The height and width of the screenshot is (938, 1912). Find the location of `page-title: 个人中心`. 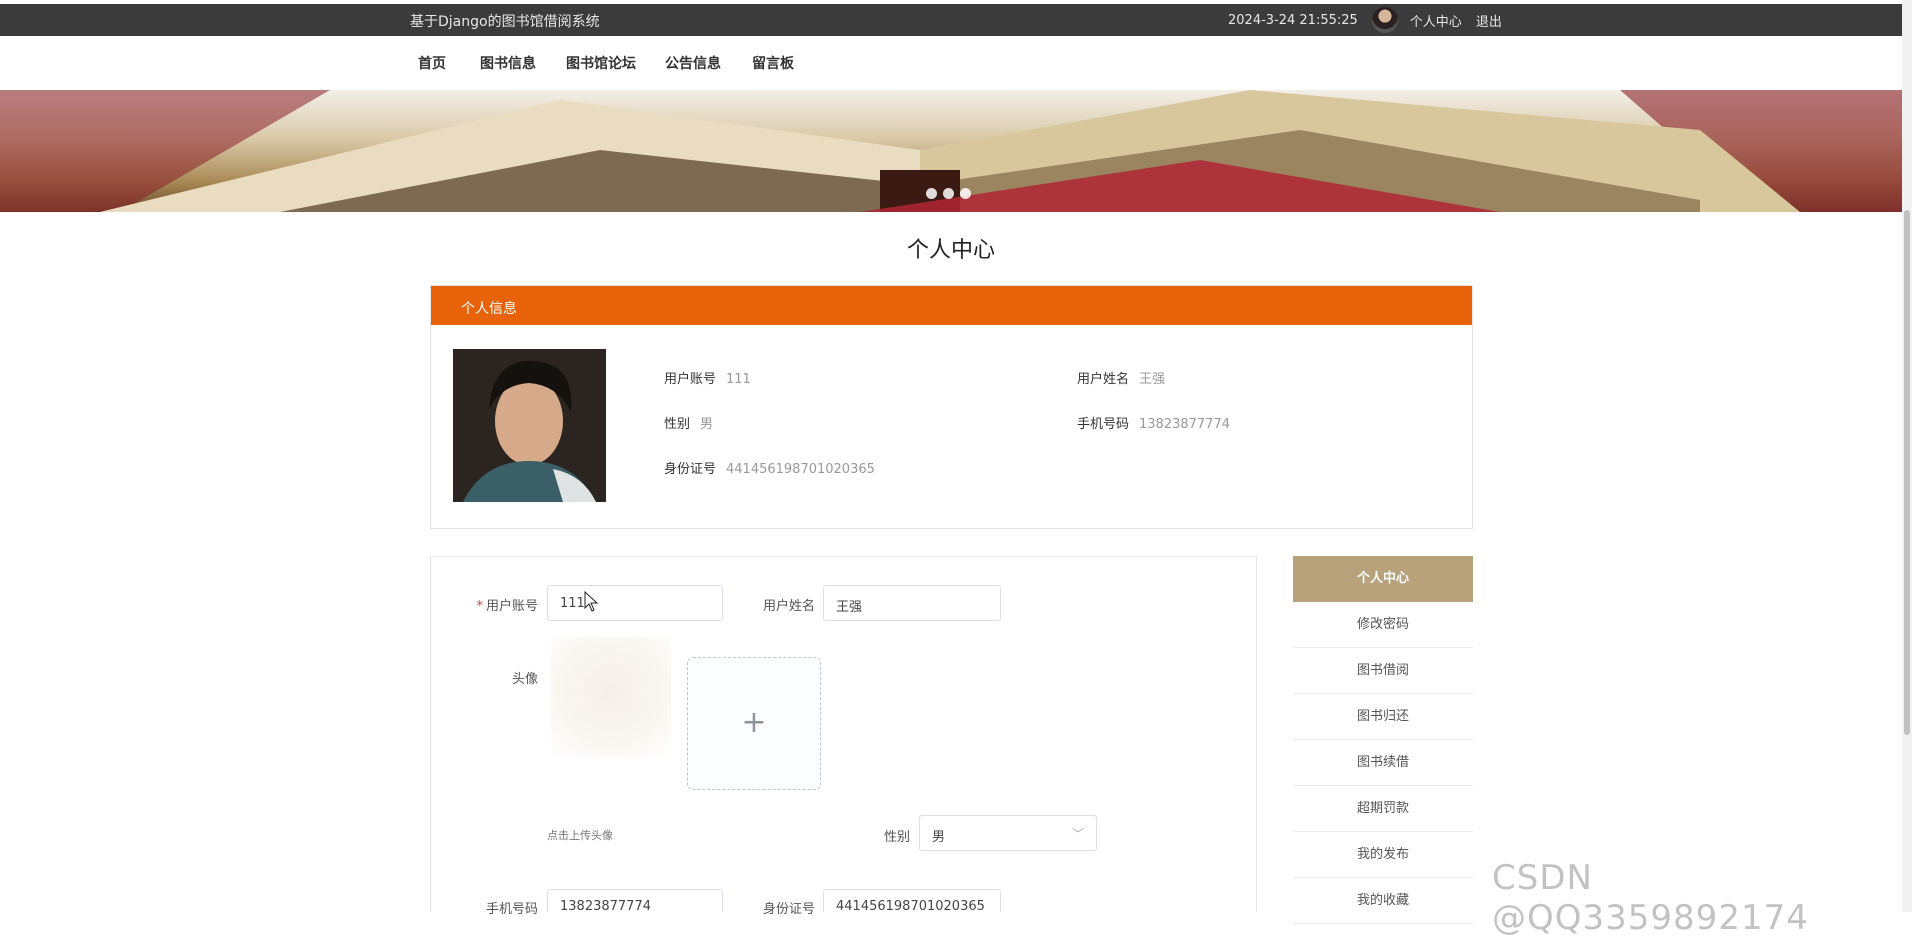

page-title: 个人中心 is located at coordinates (950, 250).